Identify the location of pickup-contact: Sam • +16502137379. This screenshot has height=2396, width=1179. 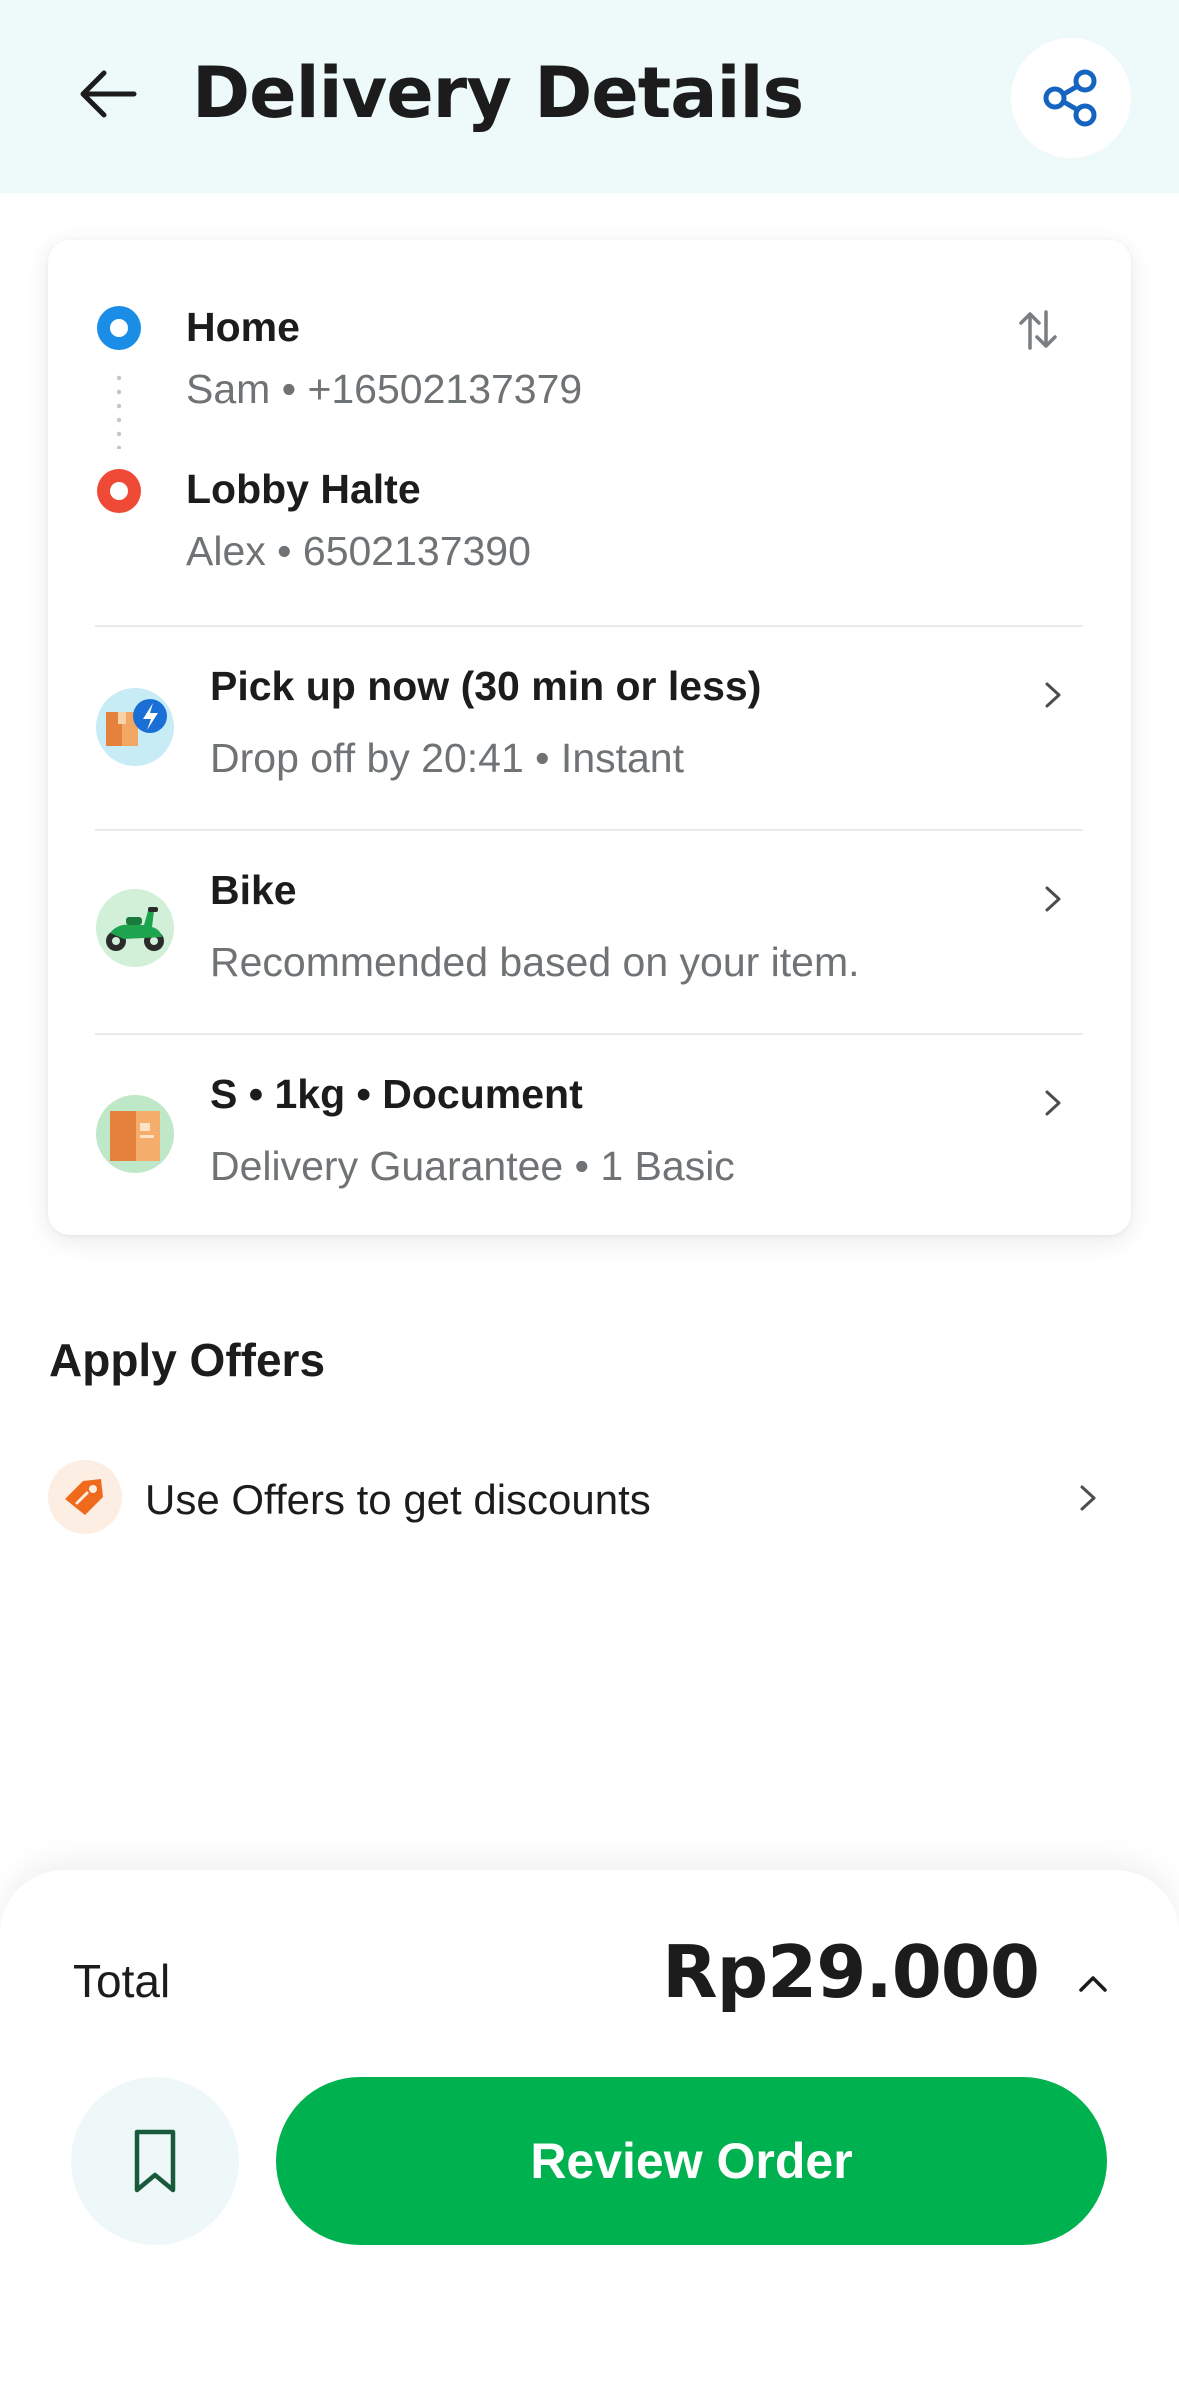
(384, 389).